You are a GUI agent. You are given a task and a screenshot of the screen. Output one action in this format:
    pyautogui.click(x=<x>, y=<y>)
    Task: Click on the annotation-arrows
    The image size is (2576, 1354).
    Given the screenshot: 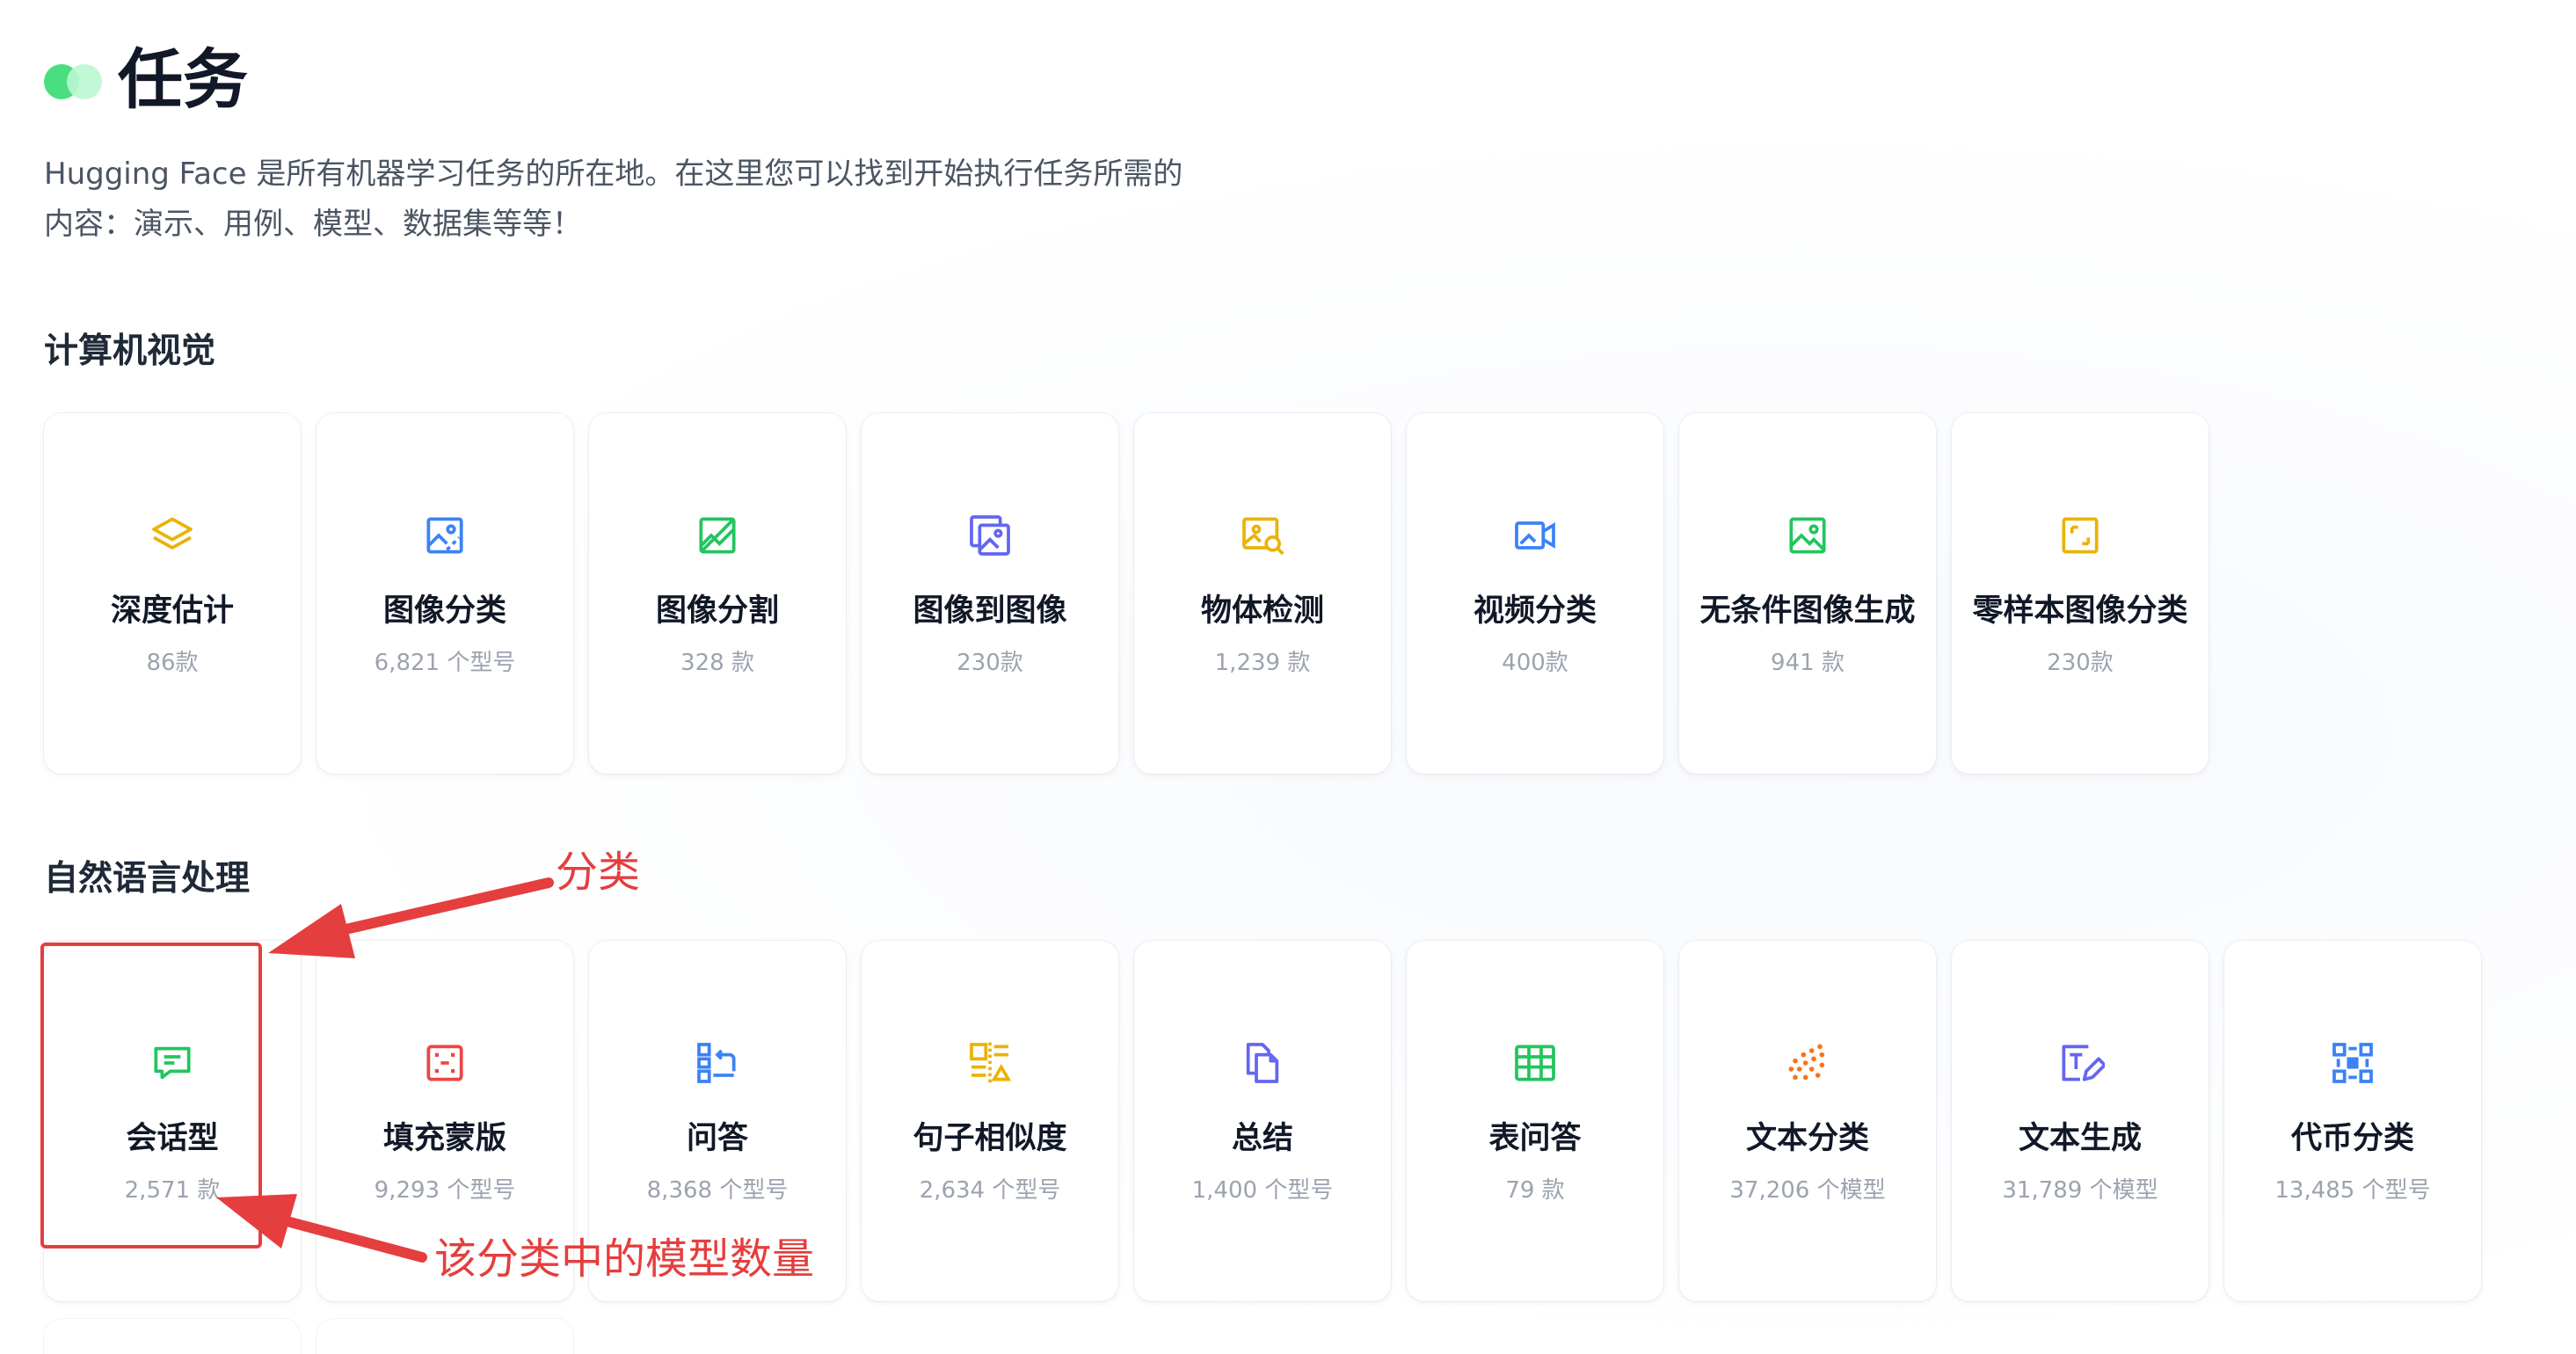 What is the action you would take?
    pyautogui.click(x=385, y=1070)
    